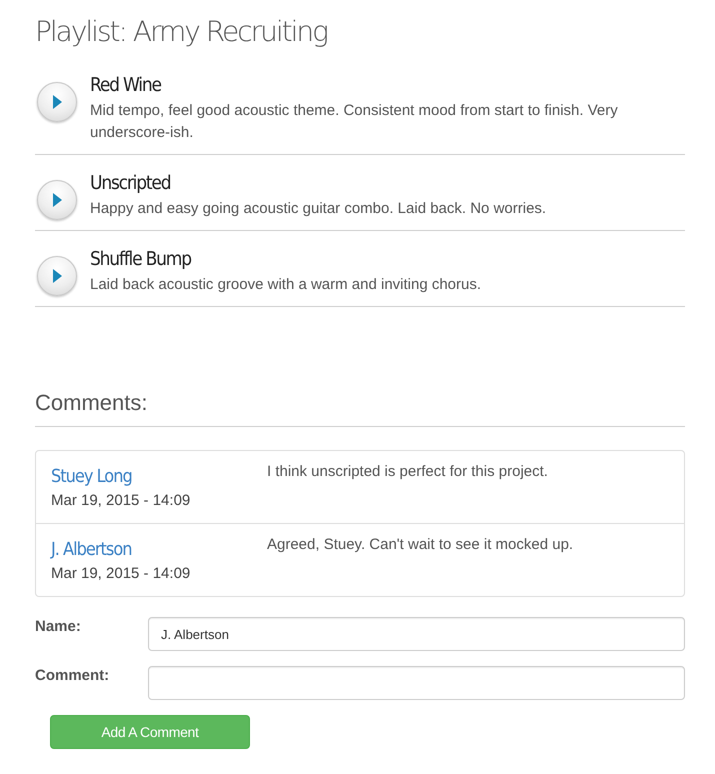 This screenshot has width=715, height=774. Describe the element at coordinates (181, 32) in the screenshot. I see `playlist-title: Playlist: Army Recruiting` at that location.